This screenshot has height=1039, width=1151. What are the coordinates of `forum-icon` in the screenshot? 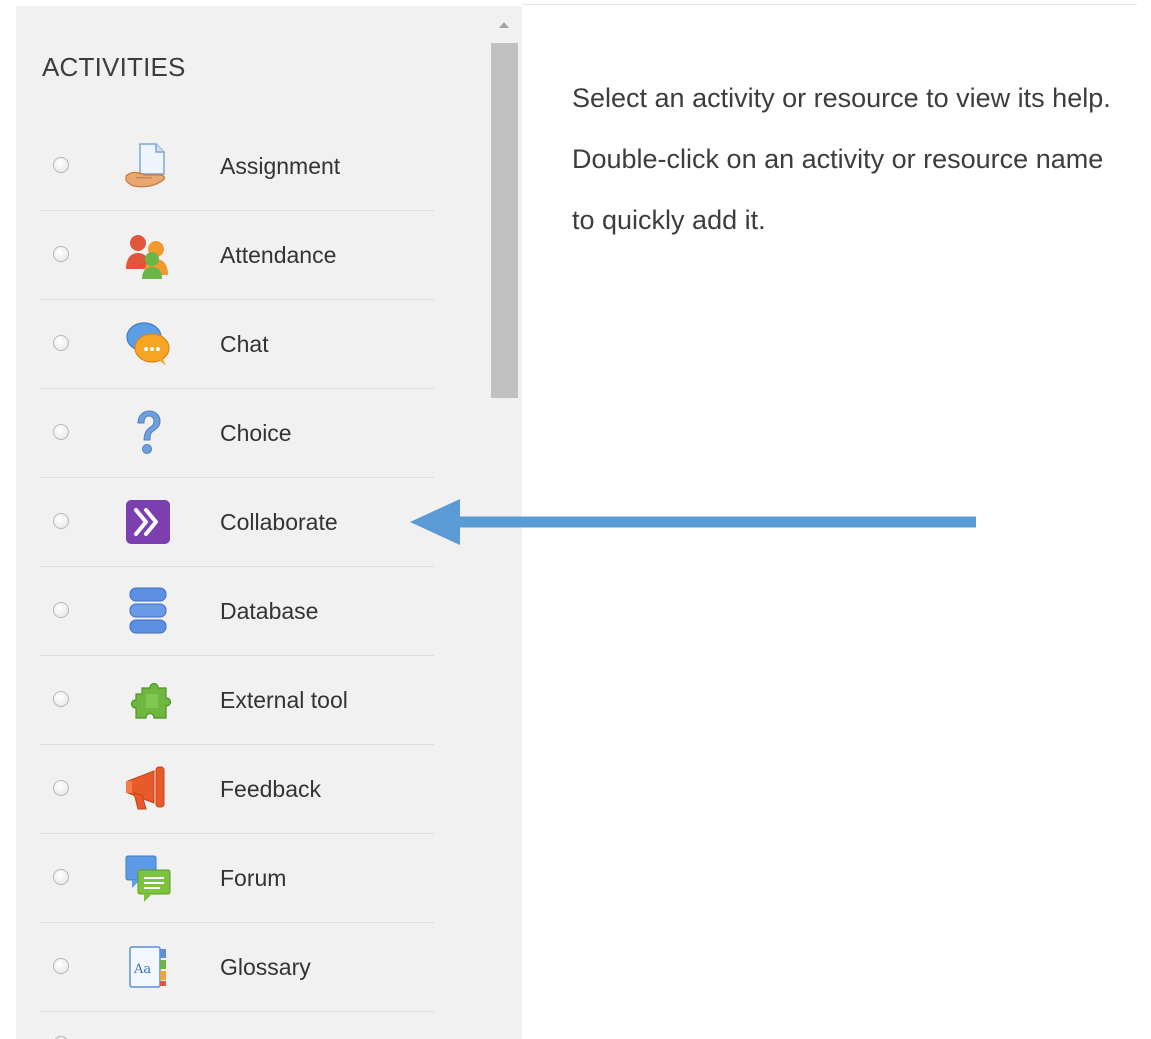 It's located at (148, 878).